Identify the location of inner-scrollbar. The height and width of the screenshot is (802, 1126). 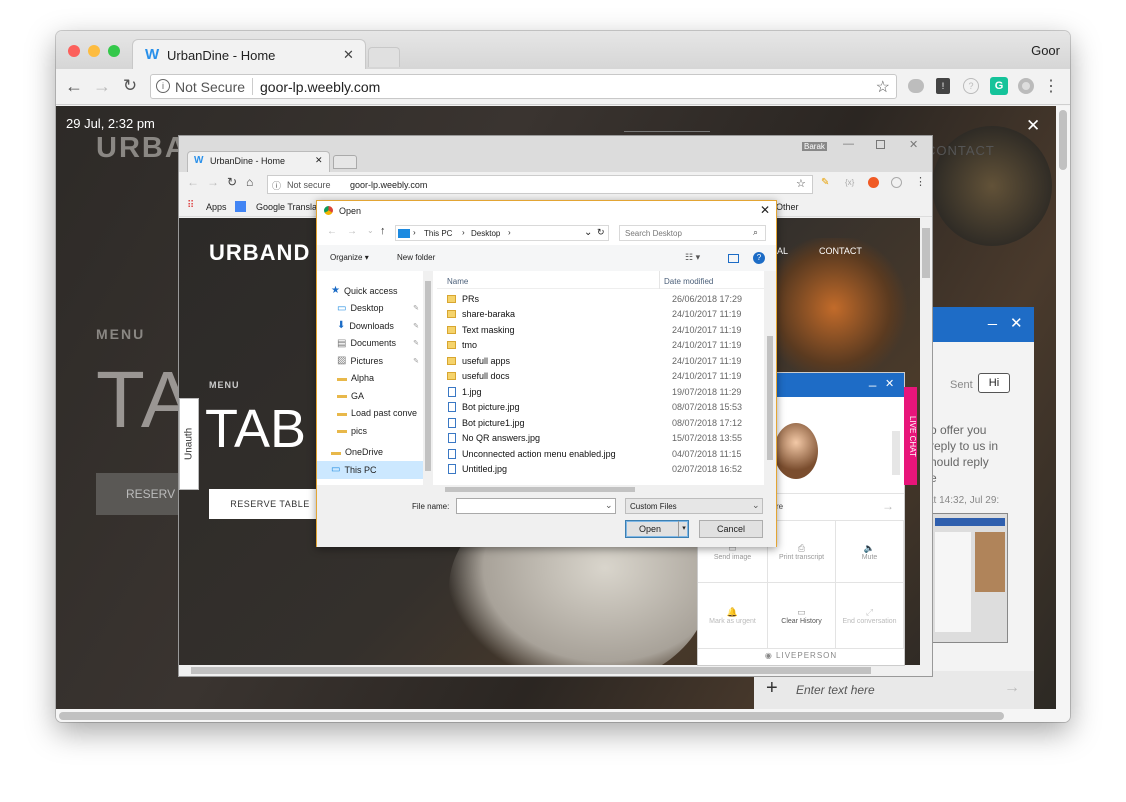
(926, 441).